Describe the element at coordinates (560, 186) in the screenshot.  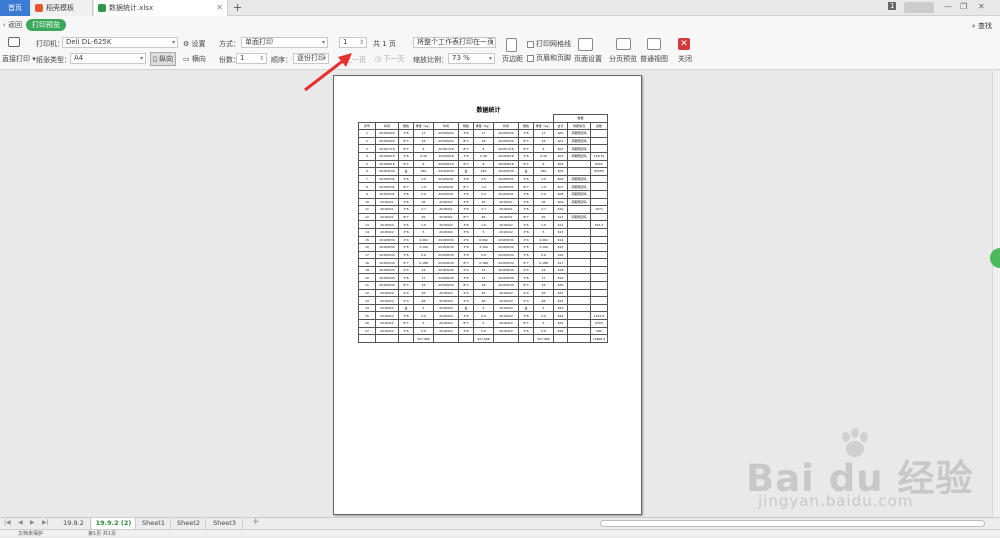
I see `table-cell: 607` at that location.